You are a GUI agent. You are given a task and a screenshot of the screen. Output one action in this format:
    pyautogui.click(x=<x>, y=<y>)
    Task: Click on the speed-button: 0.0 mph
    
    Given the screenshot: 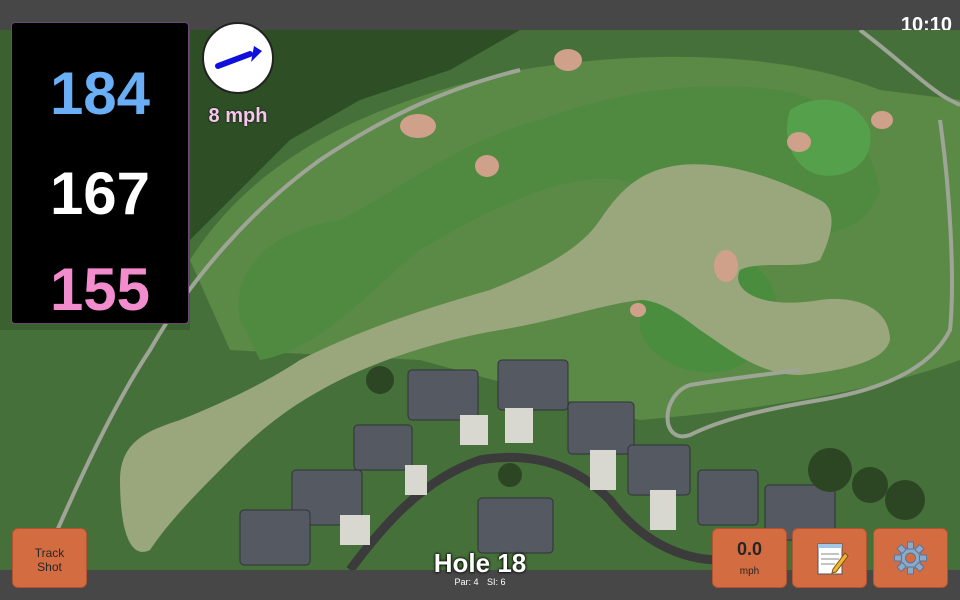 What is the action you would take?
    pyautogui.click(x=749, y=558)
    